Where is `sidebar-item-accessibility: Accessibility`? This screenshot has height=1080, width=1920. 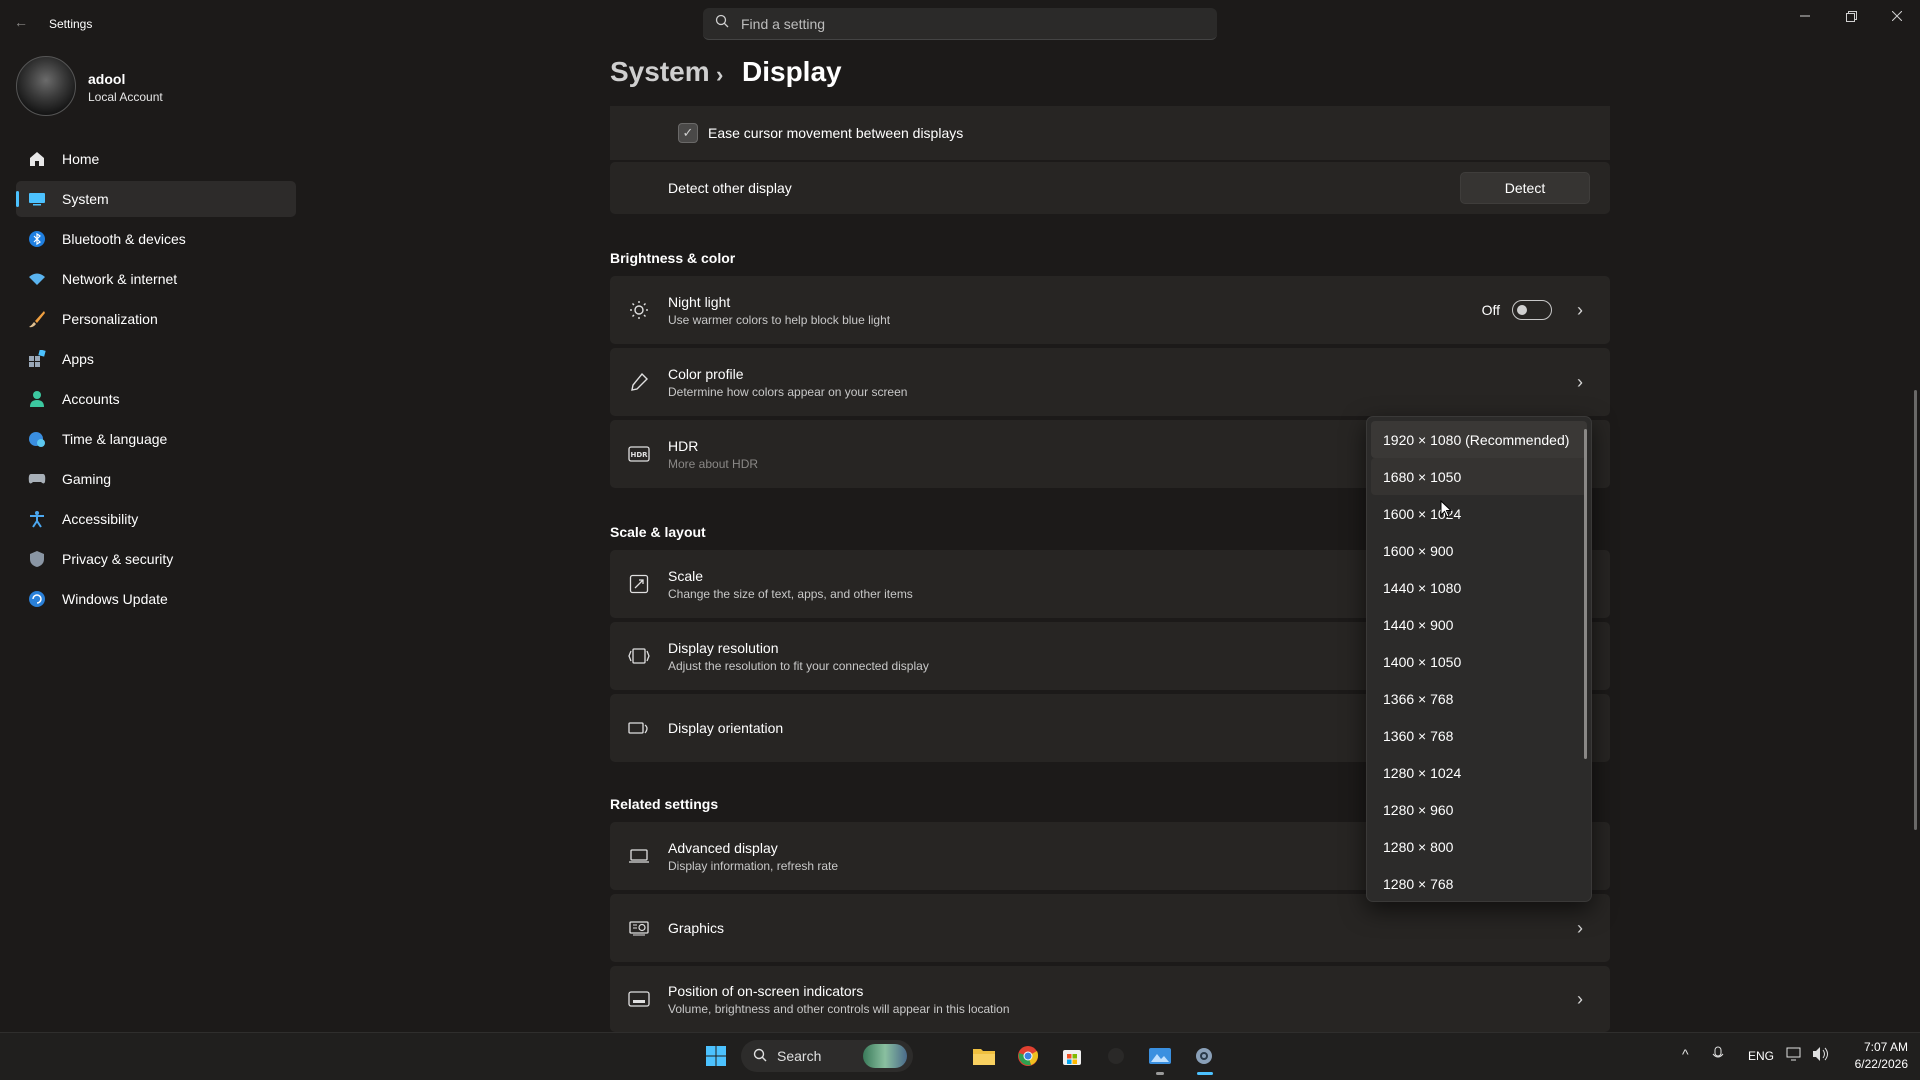
sidebar-item-accessibility: Accessibility is located at coordinates (156, 519).